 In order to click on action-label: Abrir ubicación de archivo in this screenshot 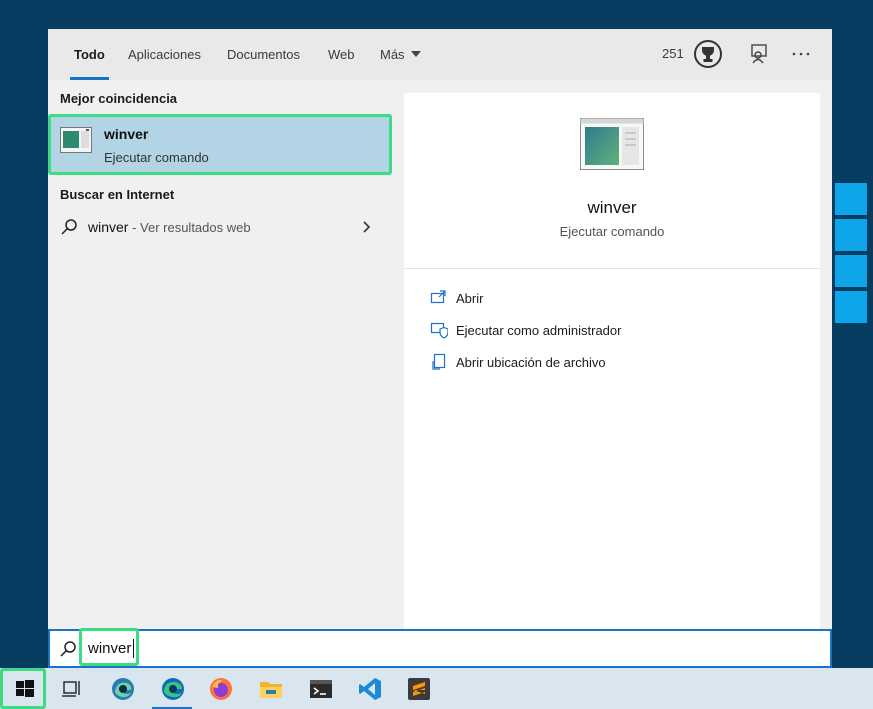, I will do `click(531, 362)`.